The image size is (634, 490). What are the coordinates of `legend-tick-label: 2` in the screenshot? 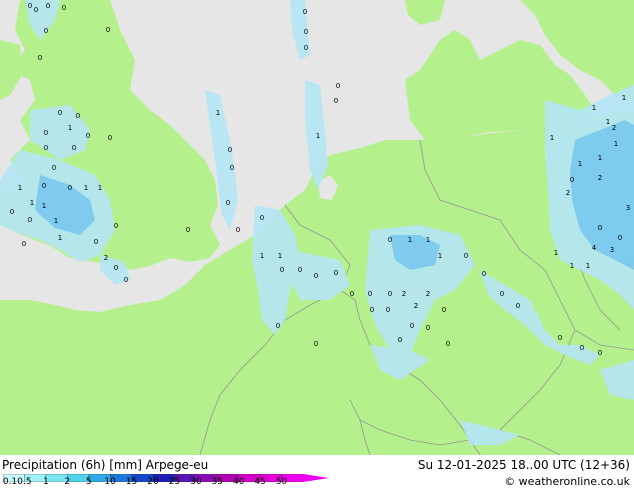 It's located at (67, 482).